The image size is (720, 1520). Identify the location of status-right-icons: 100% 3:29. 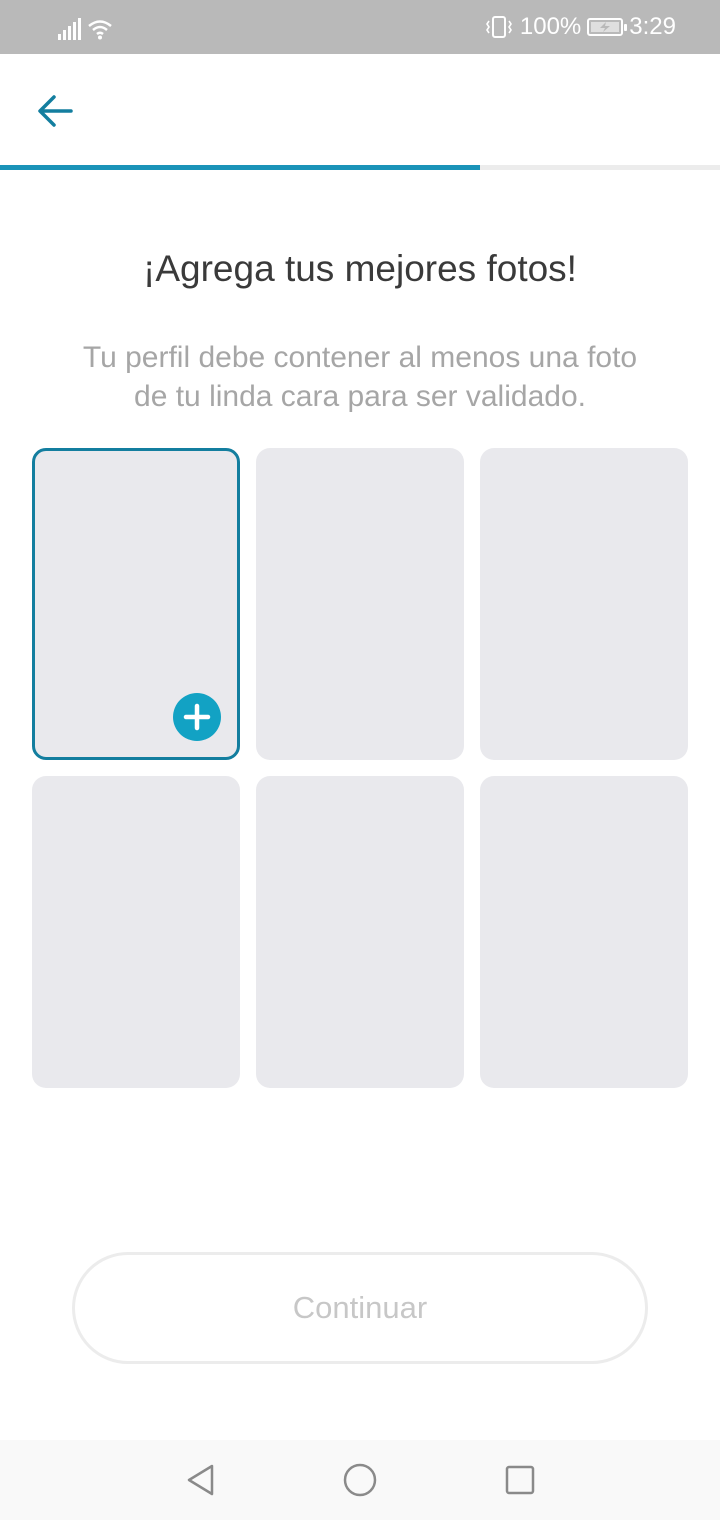
(580, 27).